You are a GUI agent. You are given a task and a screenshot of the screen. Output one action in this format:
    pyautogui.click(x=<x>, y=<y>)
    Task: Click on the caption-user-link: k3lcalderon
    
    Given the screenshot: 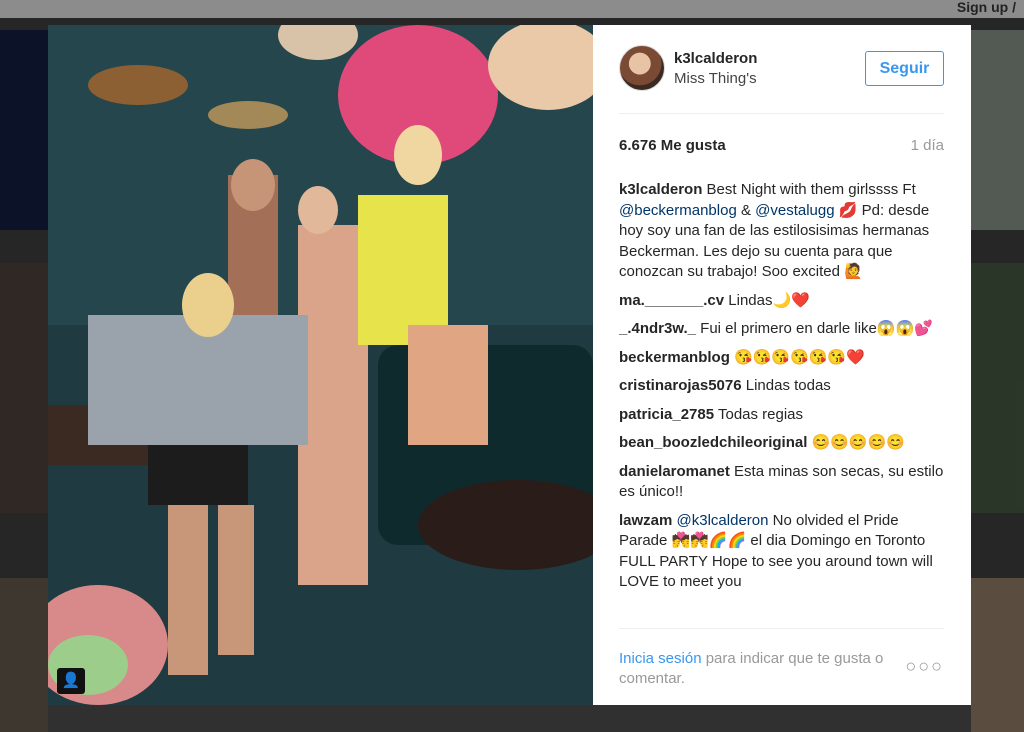 What is the action you would take?
    pyautogui.click(x=660, y=189)
    